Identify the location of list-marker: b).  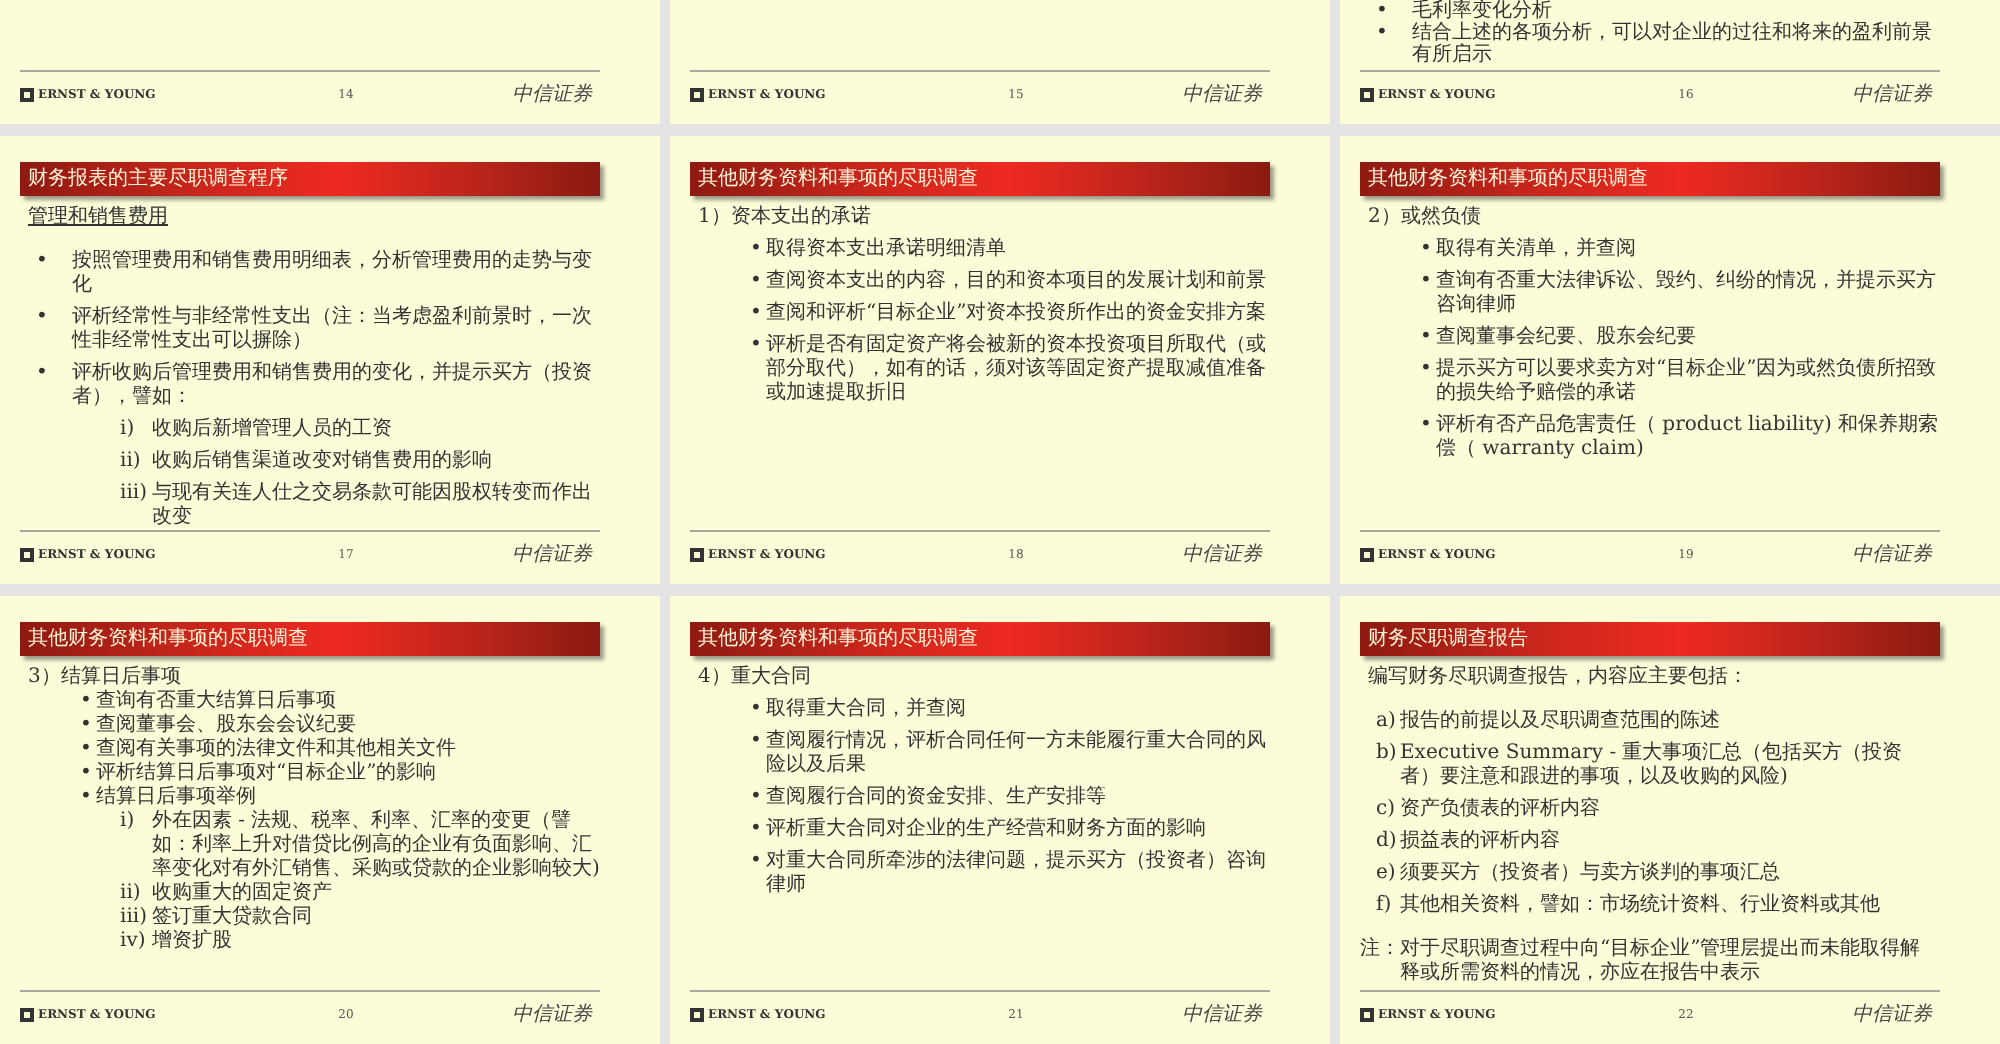
(1387, 755).